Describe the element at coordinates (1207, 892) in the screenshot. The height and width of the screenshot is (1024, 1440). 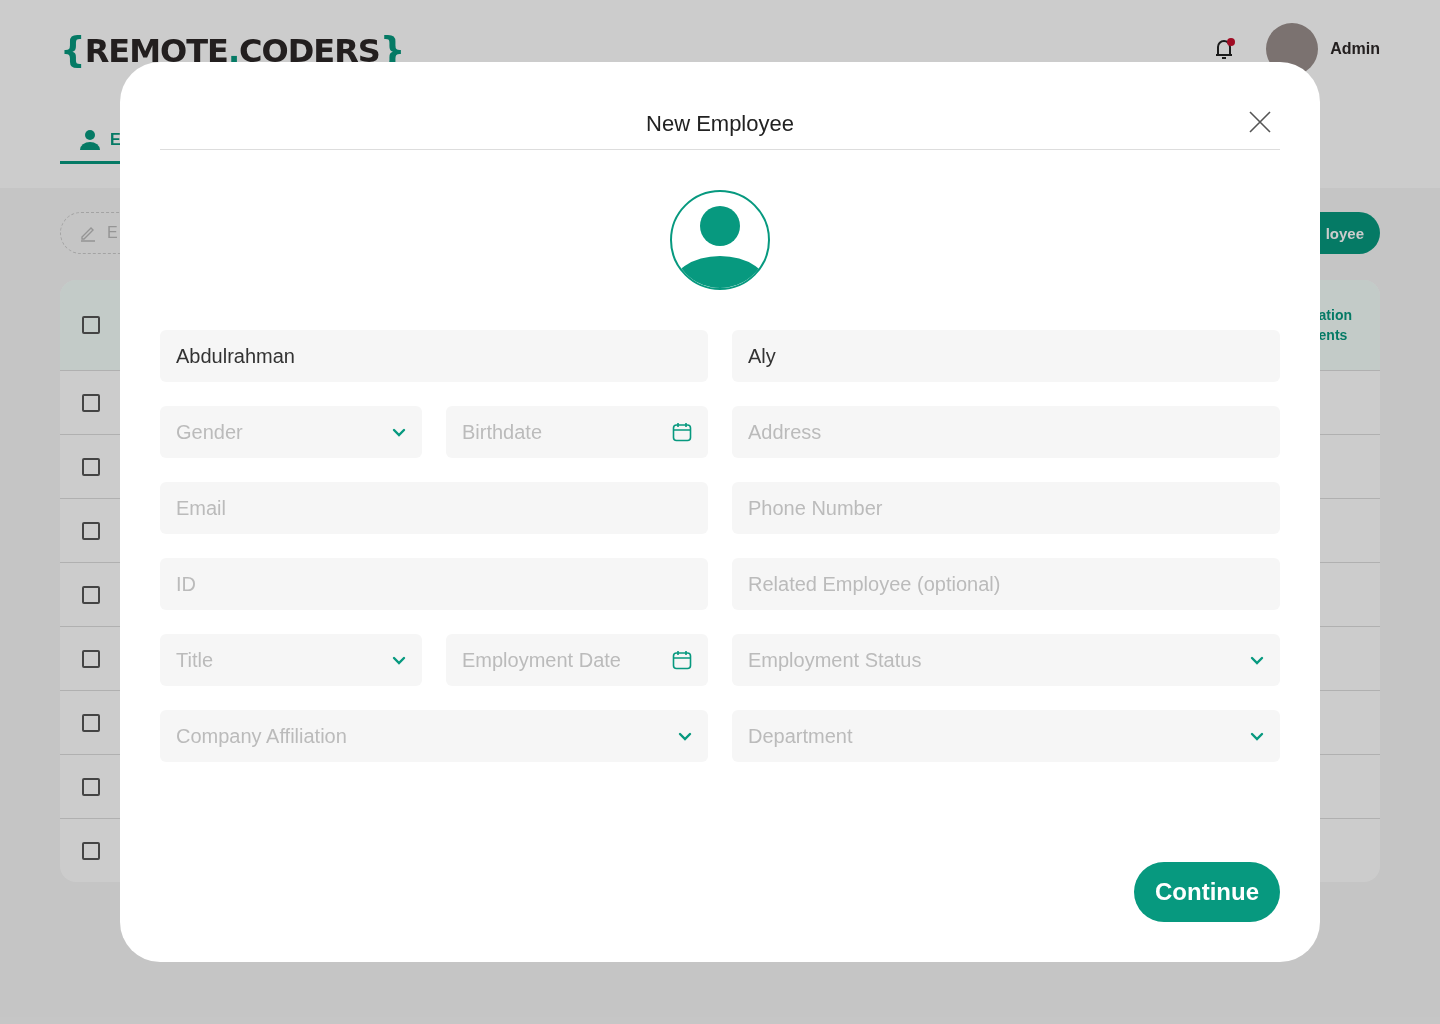
I see `continue-button: Continue` at that location.